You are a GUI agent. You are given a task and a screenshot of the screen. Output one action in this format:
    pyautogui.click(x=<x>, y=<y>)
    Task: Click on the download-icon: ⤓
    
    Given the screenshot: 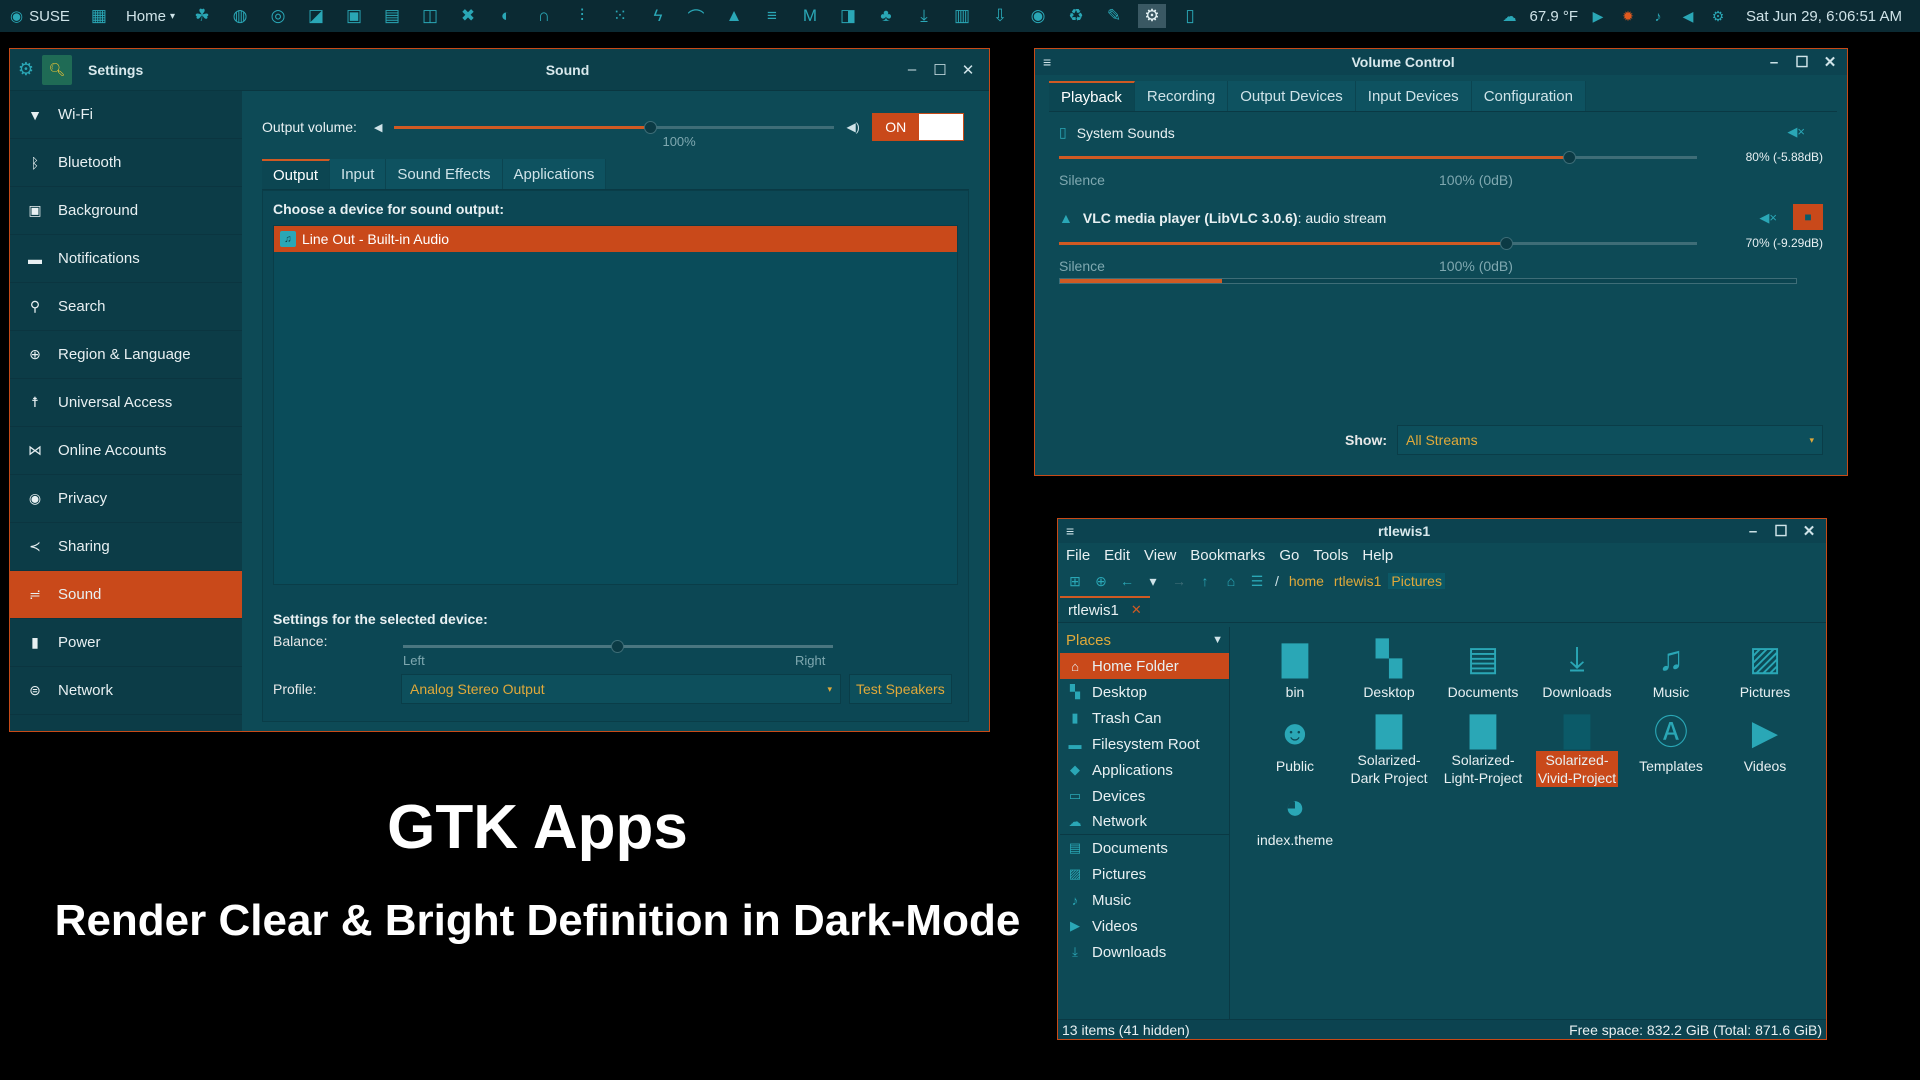 What is the action you would take?
    pyautogui.click(x=924, y=16)
    